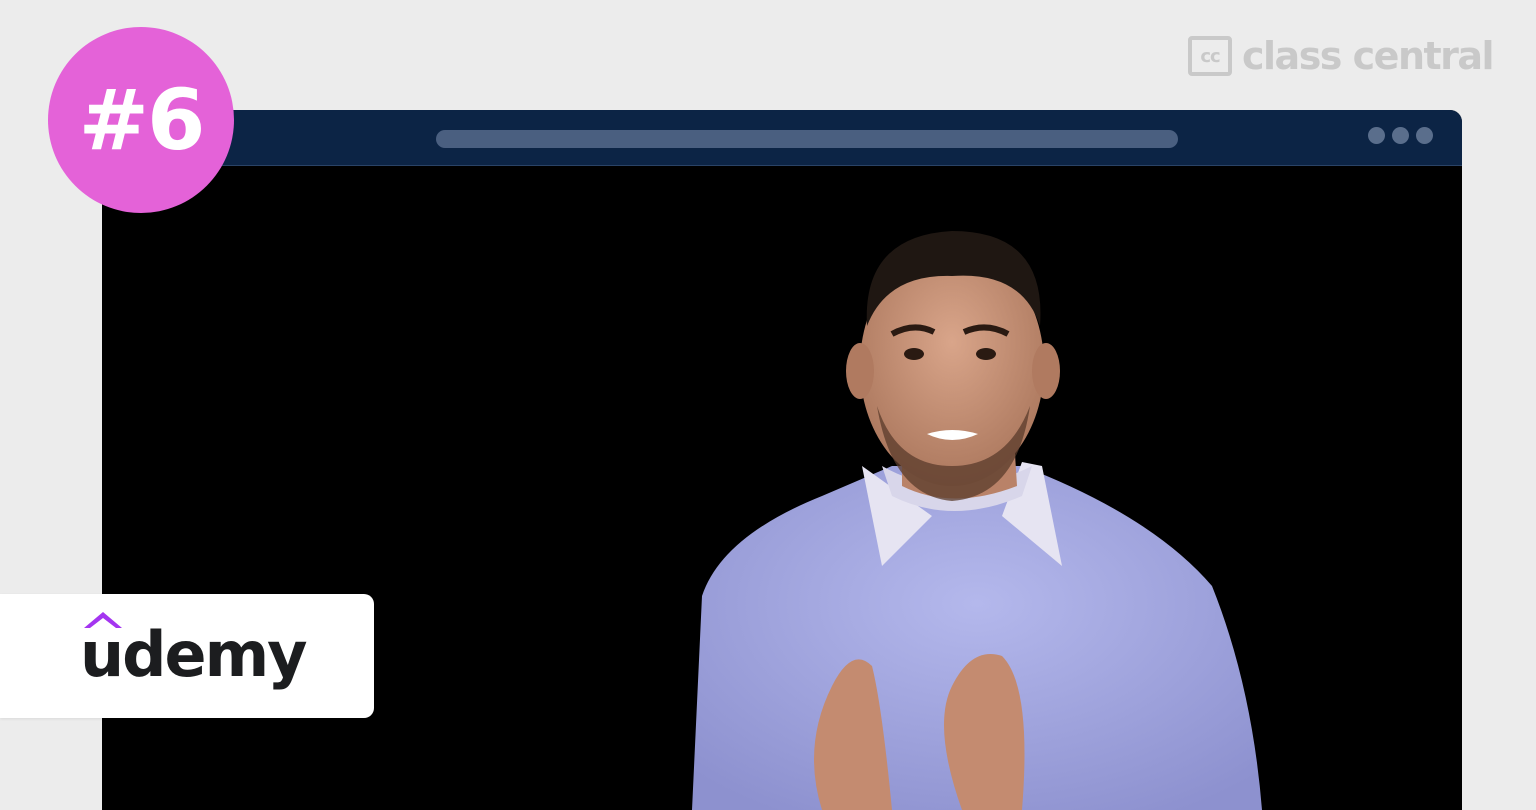 Image resolution: width=1536 pixels, height=810 pixels. Describe the element at coordinates (194, 654) in the screenshot. I see `udemy-wordmark: udemy` at that location.